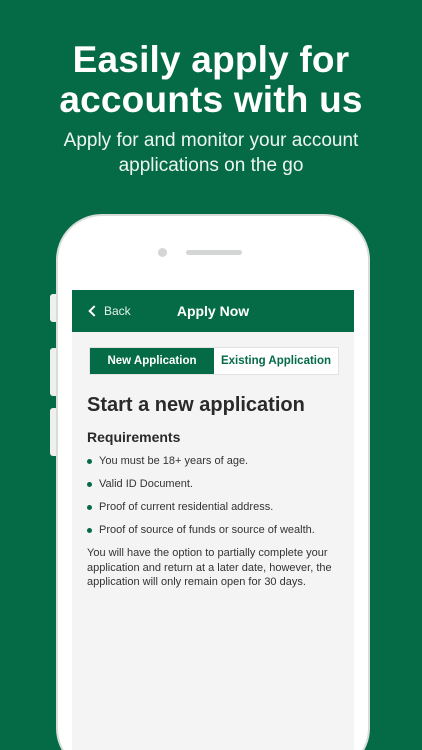 The image size is (422, 750). What do you see at coordinates (214, 461) in the screenshot?
I see `list-item: You must be 18+ years of age.` at bounding box center [214, 461].